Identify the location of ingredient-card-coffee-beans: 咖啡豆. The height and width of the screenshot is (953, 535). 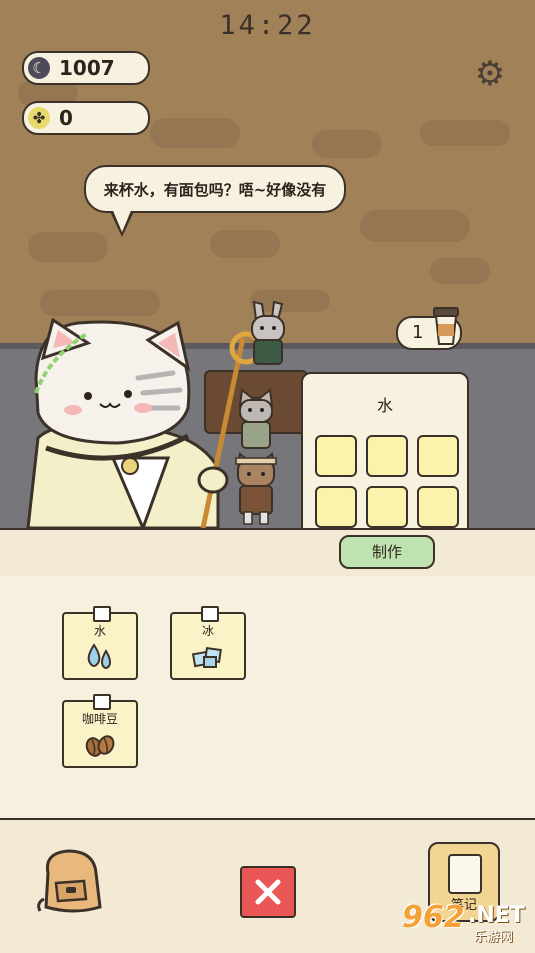
(100, 731).